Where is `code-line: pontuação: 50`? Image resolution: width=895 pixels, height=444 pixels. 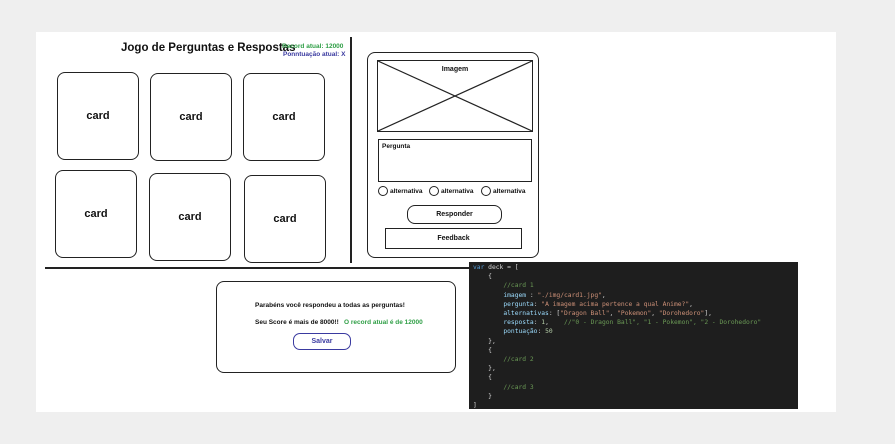 code-line: pontuação: 50 is located at coordinates (528, 332).